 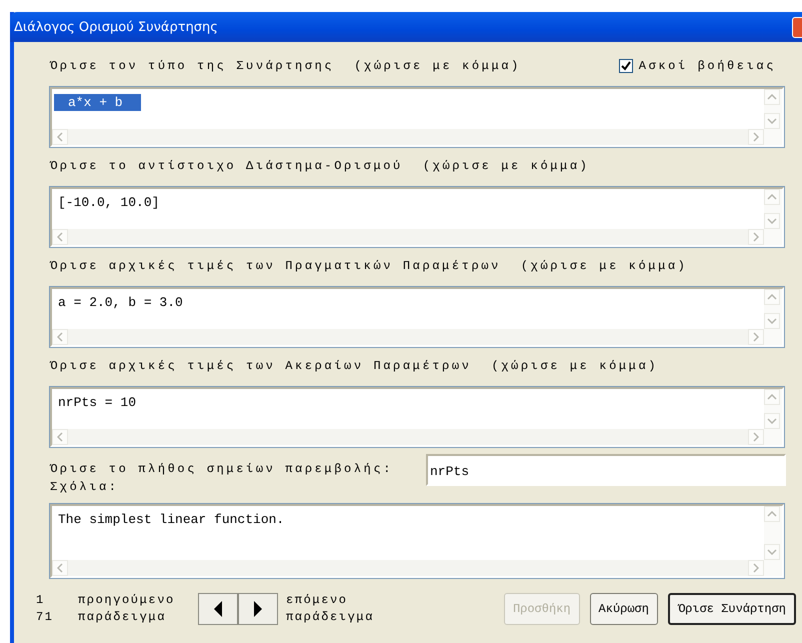 I want to click on dialog-button: Όρισε Συνάρτηση, so click(x=732, y=609).